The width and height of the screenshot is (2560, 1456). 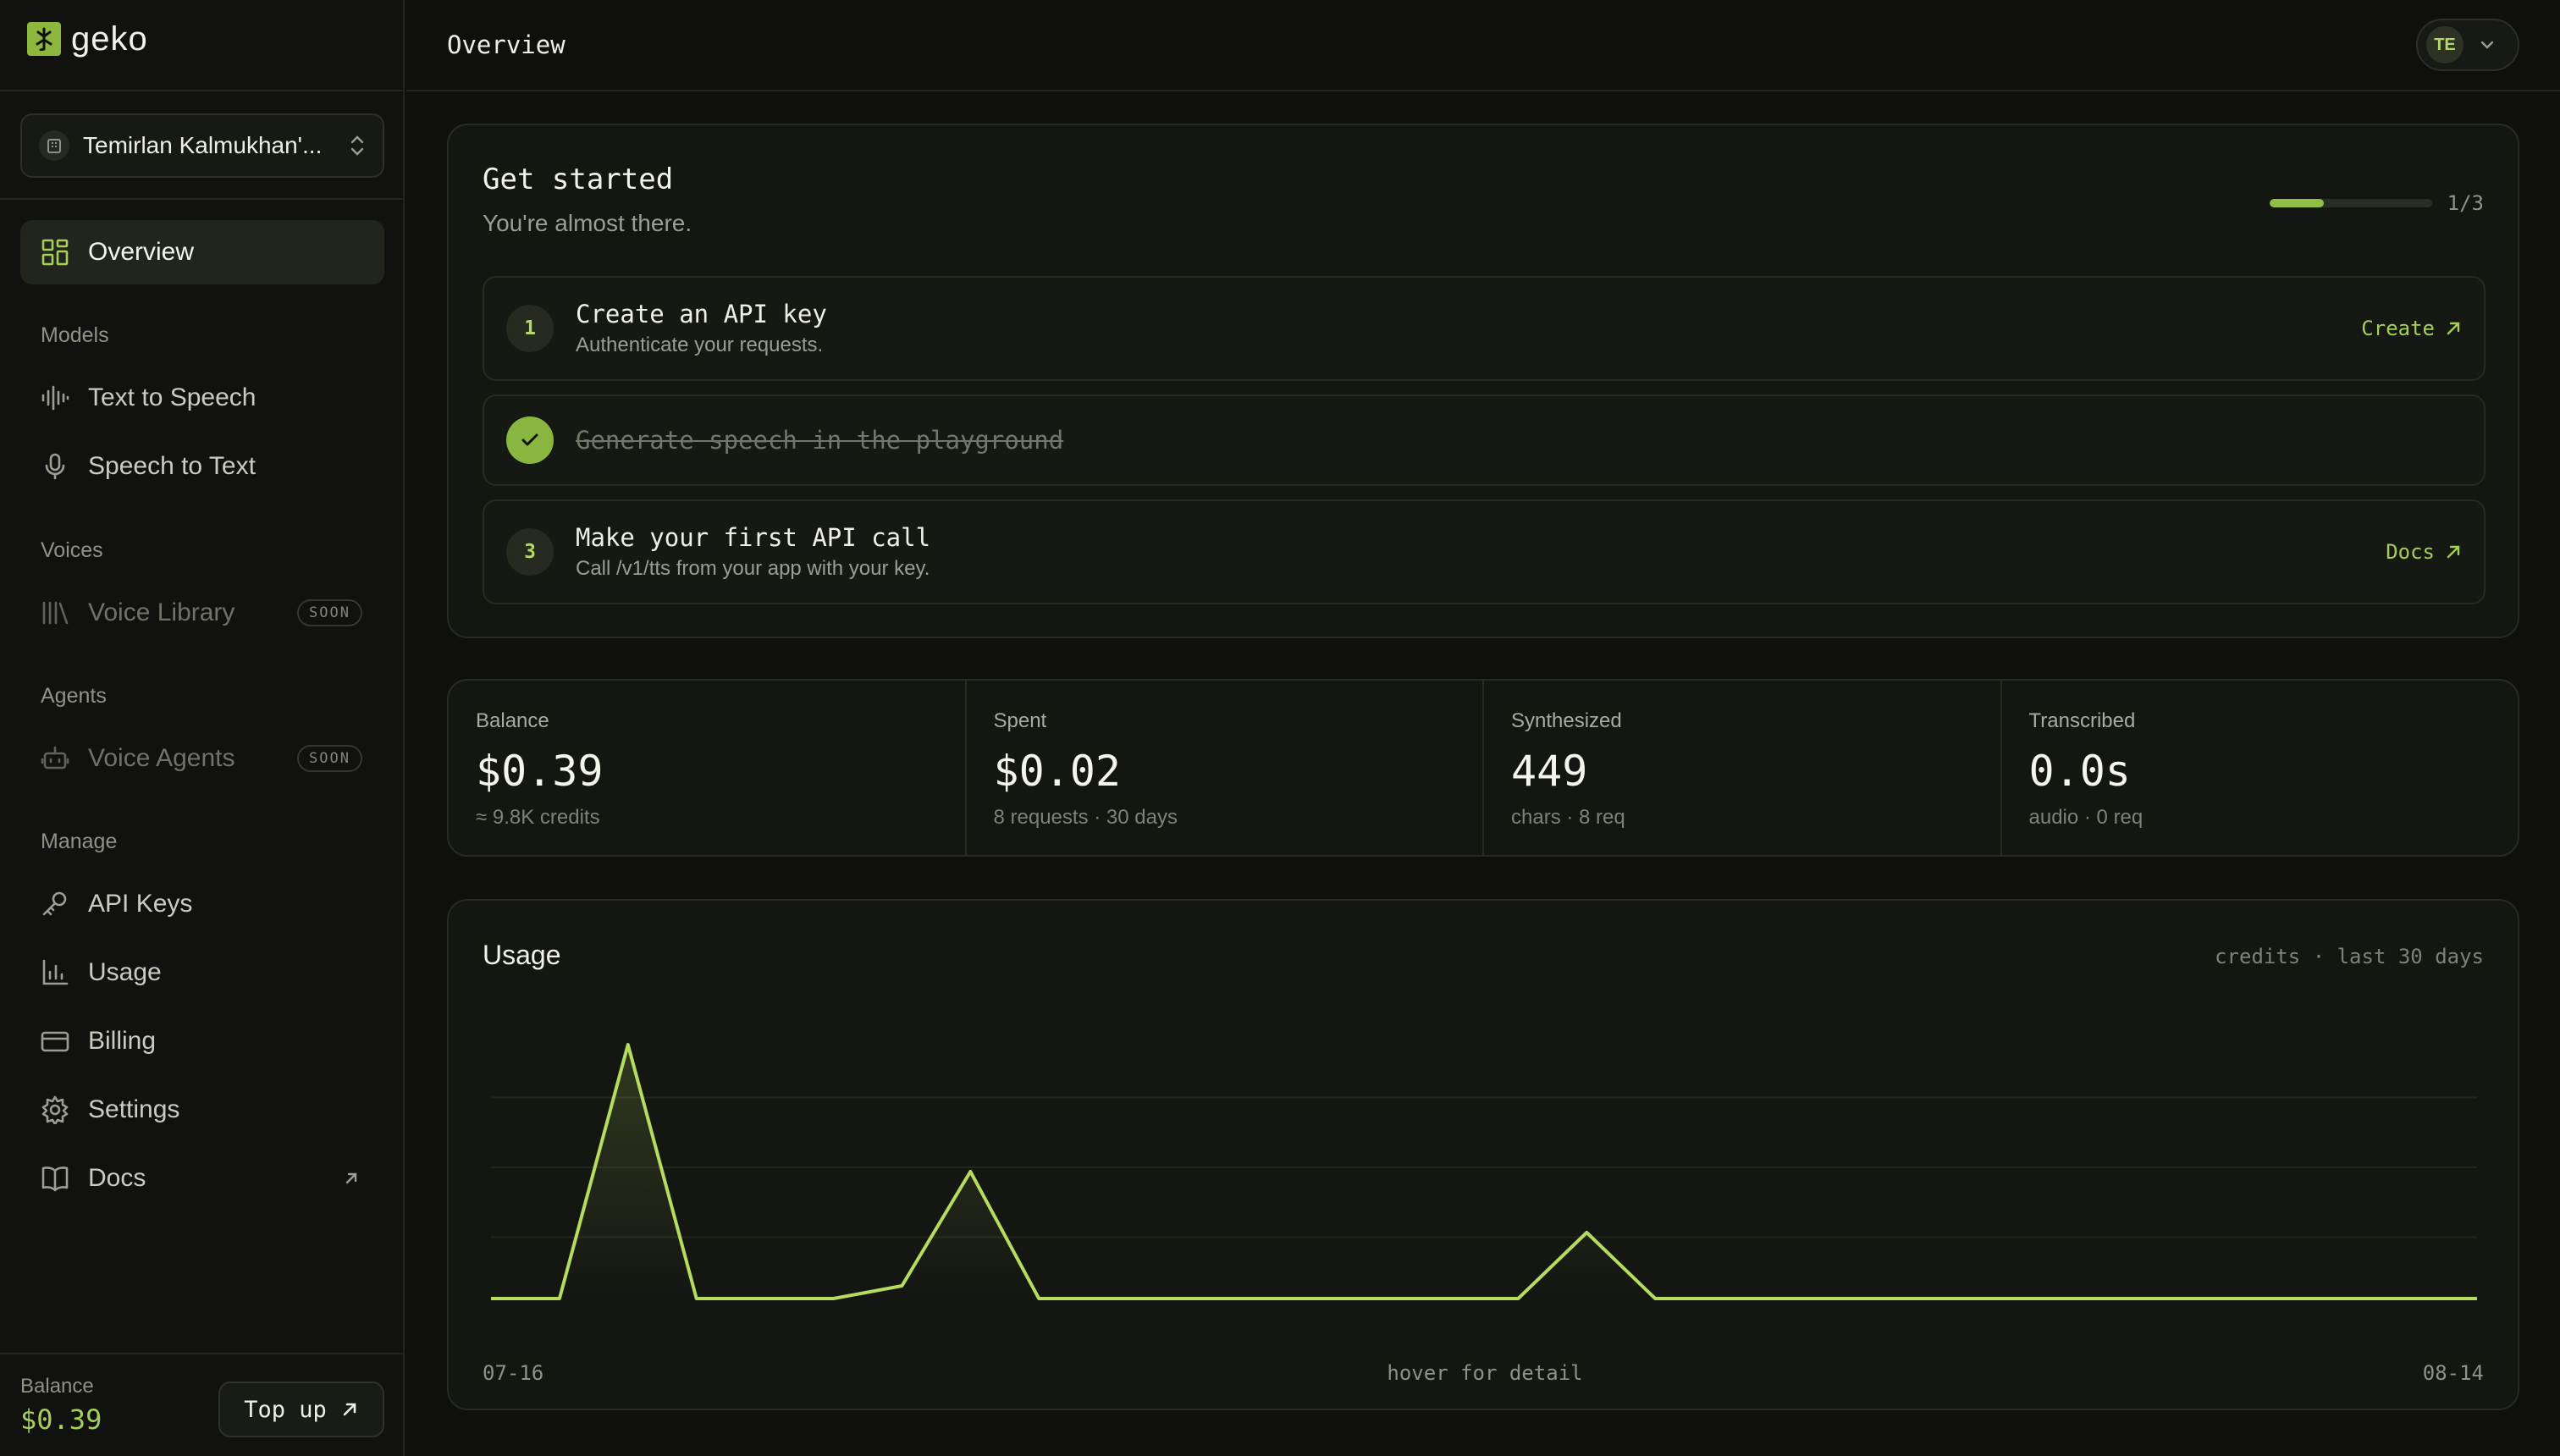 What do you see at coordinates (753, 537) in the screenshot?
I see `step-title: Make your first API call` at bounding box center [753, 537].